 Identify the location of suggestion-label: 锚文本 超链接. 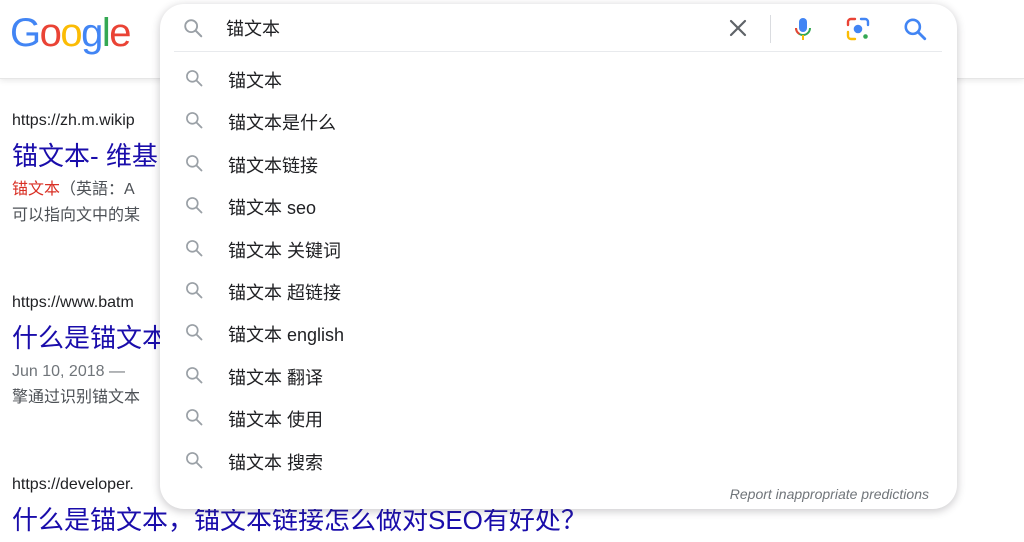
(285, 292).